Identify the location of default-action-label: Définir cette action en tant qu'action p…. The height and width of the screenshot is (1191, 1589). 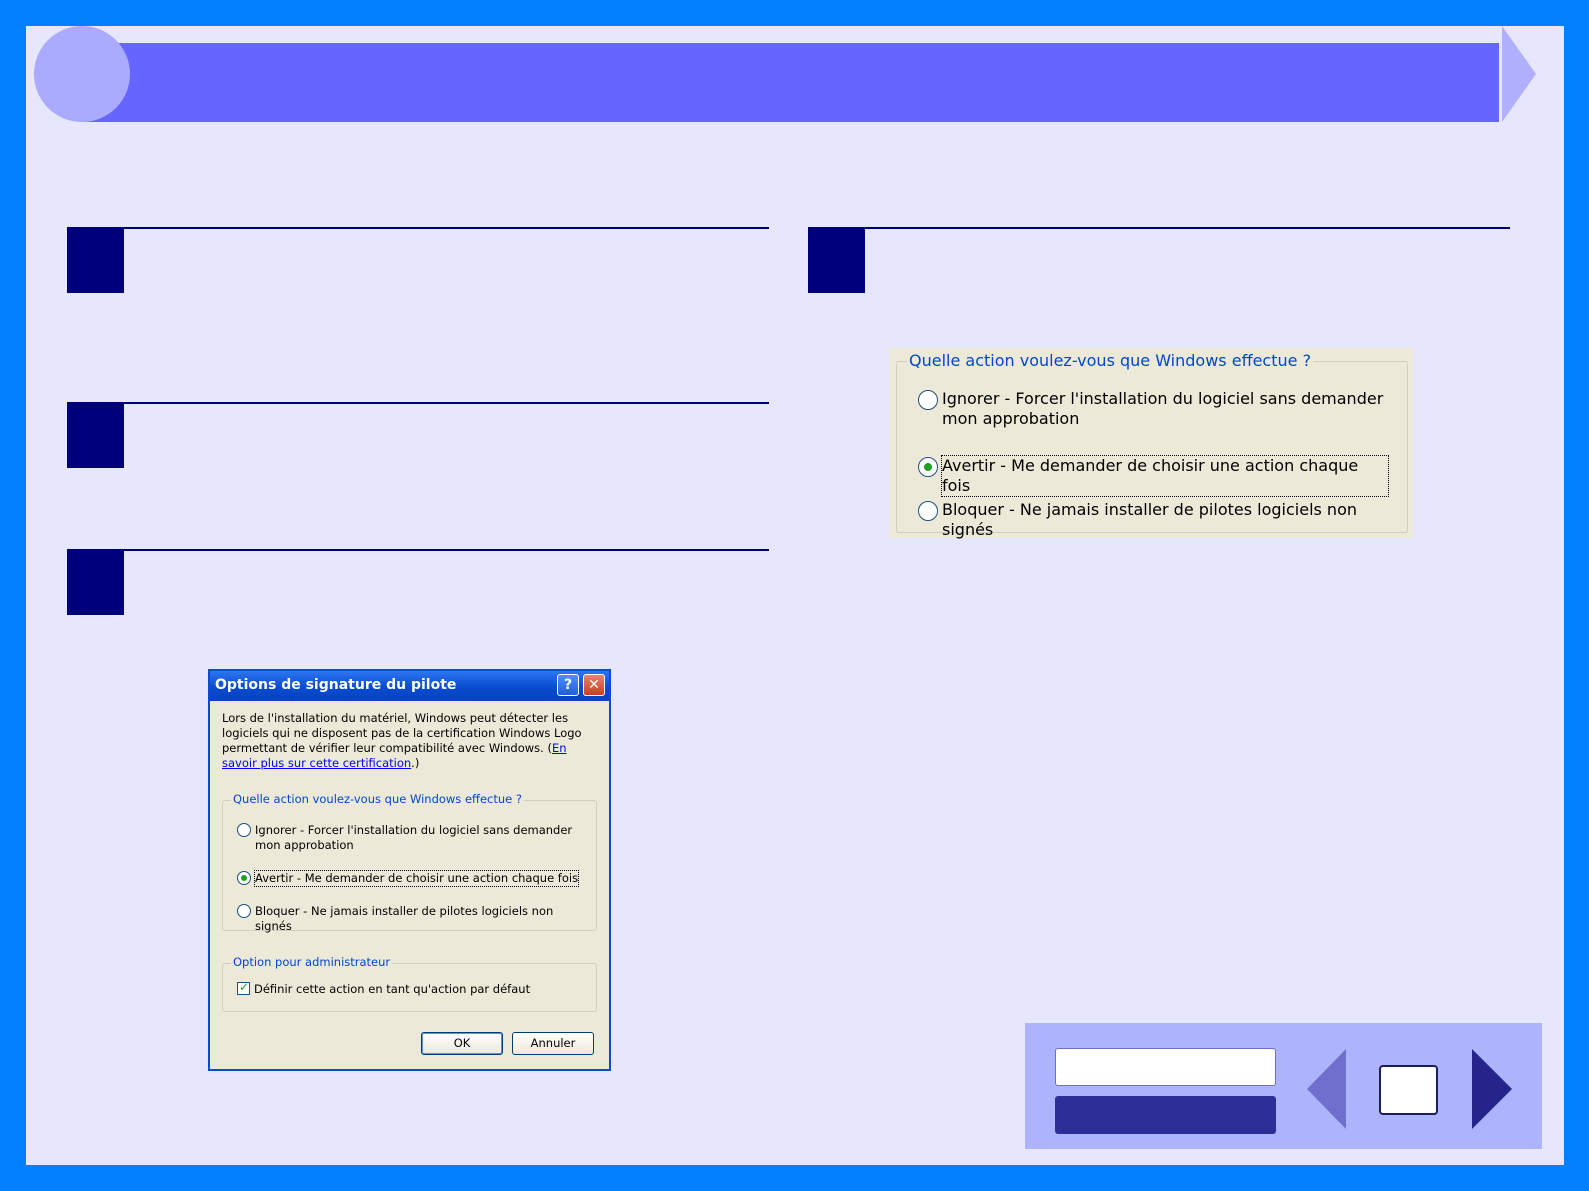
(392, 989).